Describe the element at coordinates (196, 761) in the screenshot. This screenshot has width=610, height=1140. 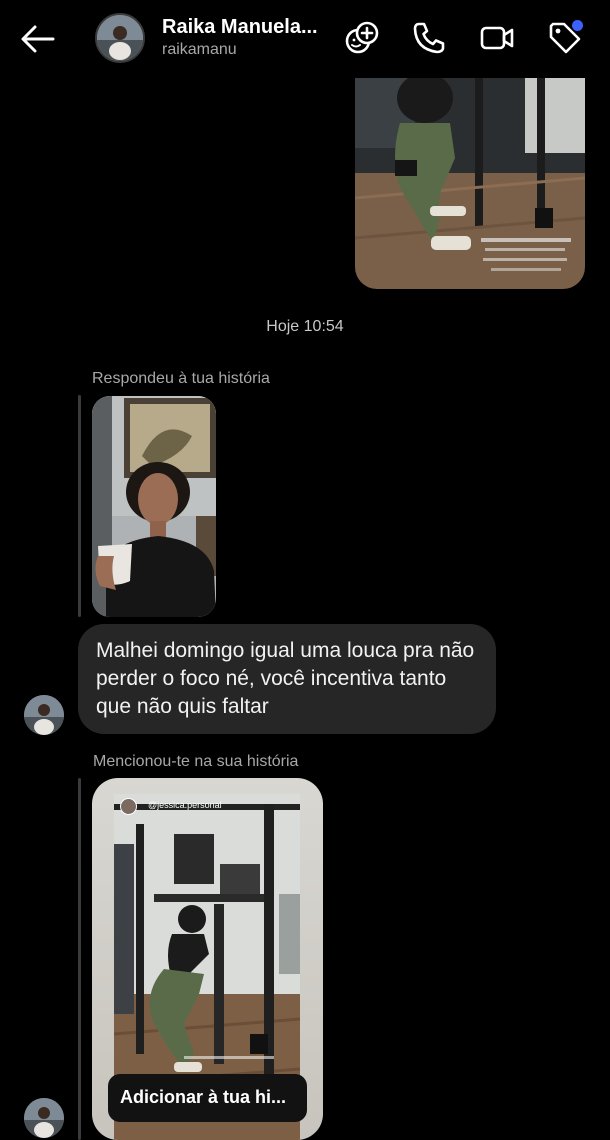
I see `mention-label: Mencionou-te na sua história` at that location.